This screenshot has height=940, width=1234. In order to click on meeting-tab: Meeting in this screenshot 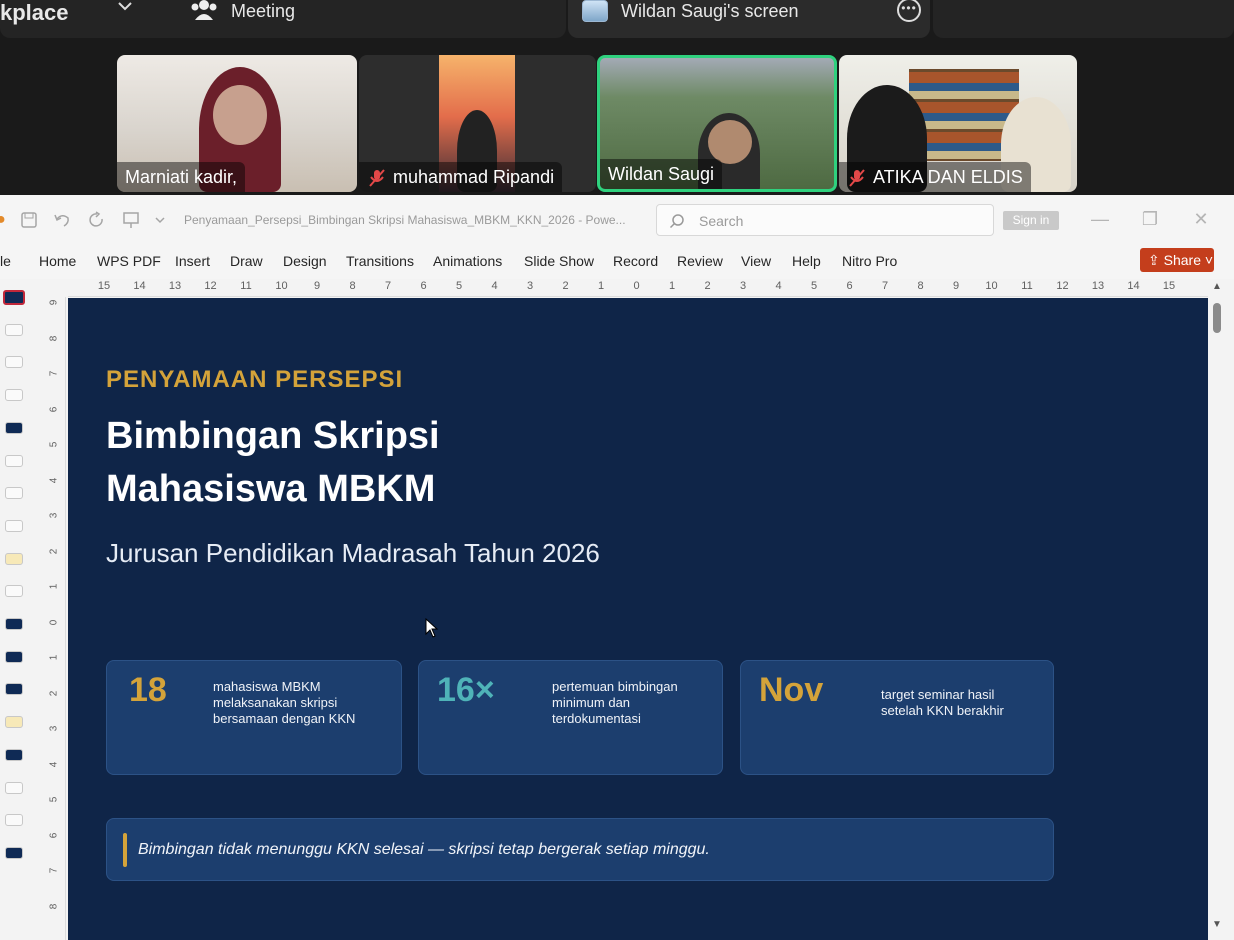, I will do `click(263, 11)`.